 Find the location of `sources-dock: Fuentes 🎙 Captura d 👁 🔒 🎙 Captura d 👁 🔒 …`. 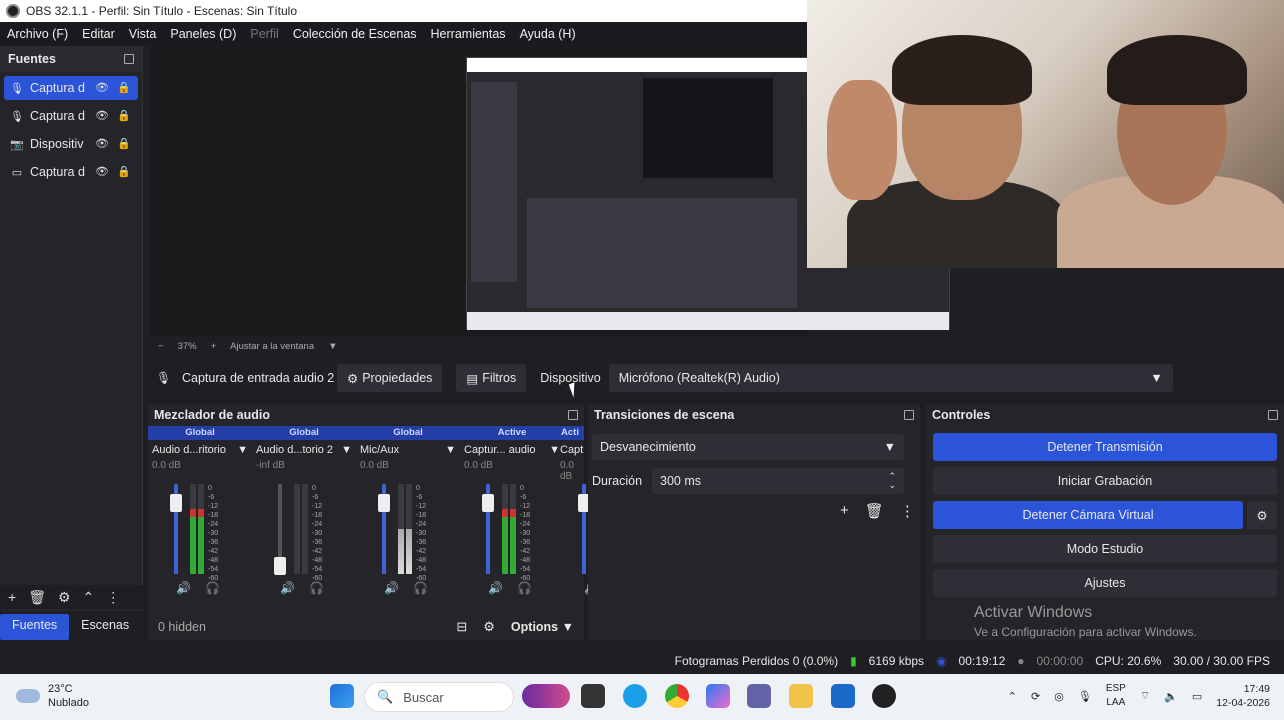

sources-dock: Fuentes 🎙 Captura d 👁 🔒 🎙 Captura d 👁 🔒 … is located at coordinates (71, 328).